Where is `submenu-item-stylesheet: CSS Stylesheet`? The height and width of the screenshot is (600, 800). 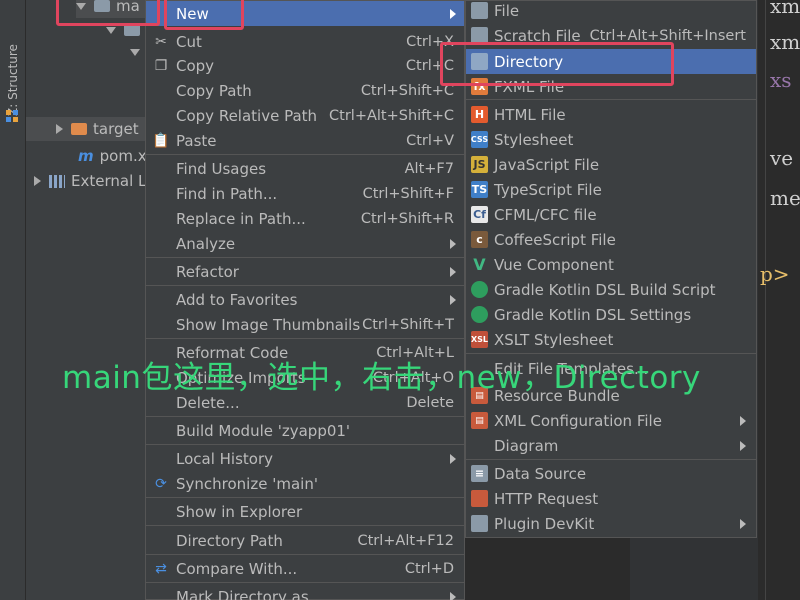
submenu-item-stylesheet: CSS Stylesheet is located at coordinates (611, 139).